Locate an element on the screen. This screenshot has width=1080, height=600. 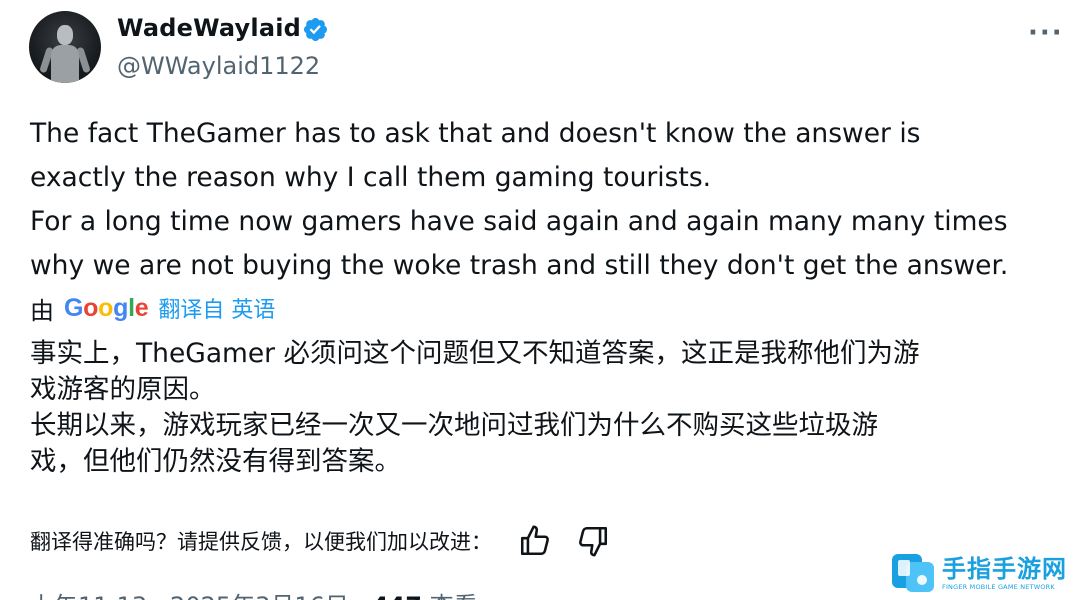
avatar is located at coordinates (65, 47).